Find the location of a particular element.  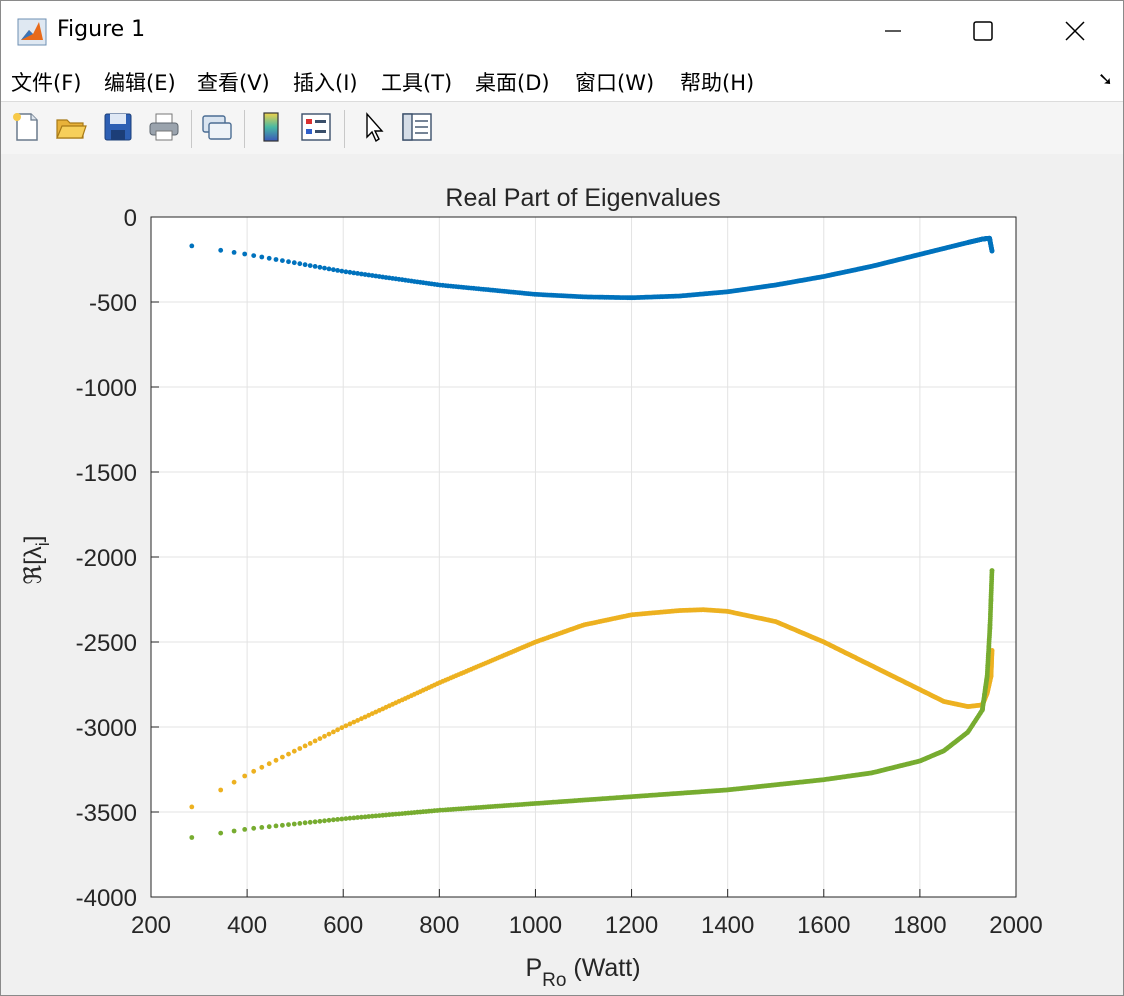

menu-desktop: 桌面(D) is located at coordinates (512, 82).